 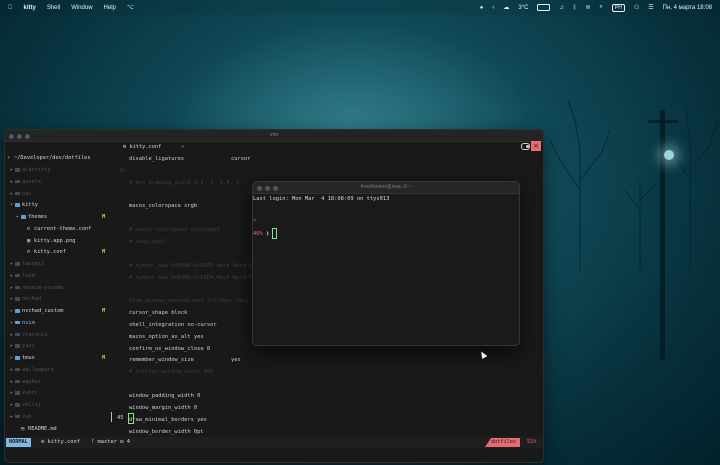 What do you see at coordinates (61, 393) in the screenshot?
I see `tree-item: ▸ zshrc` at bounding box center [61, 393].